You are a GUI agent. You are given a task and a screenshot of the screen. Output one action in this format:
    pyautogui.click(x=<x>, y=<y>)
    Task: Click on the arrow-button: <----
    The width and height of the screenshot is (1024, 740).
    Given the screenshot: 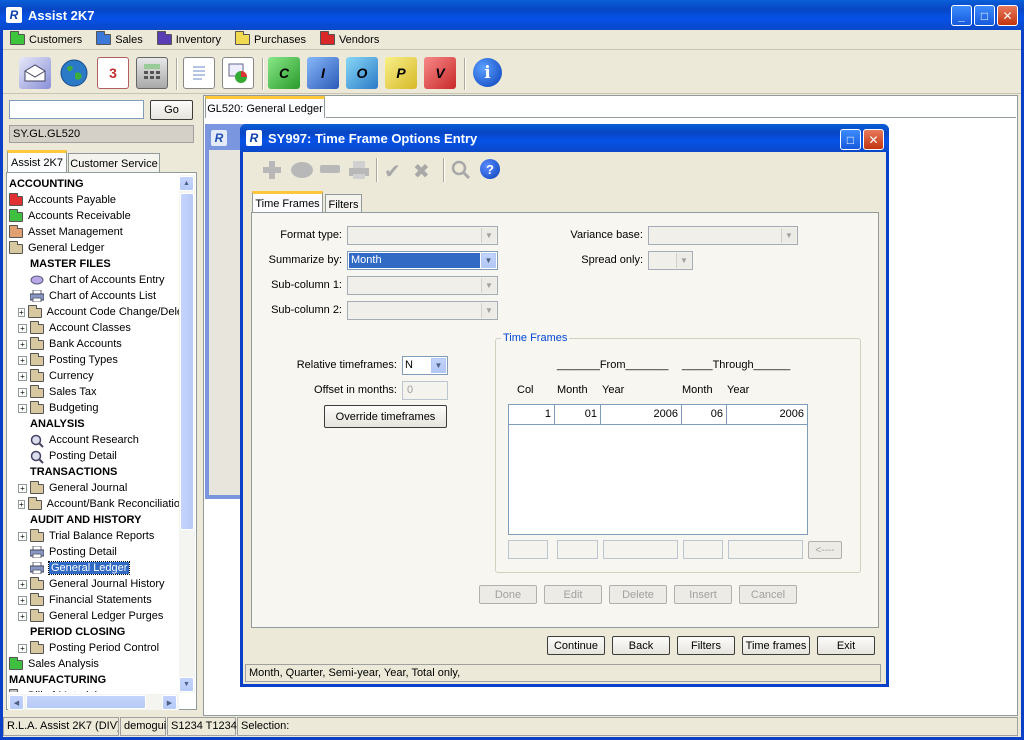 What is the action you would take?
    pyautogui.click(x=825, y=550)
    